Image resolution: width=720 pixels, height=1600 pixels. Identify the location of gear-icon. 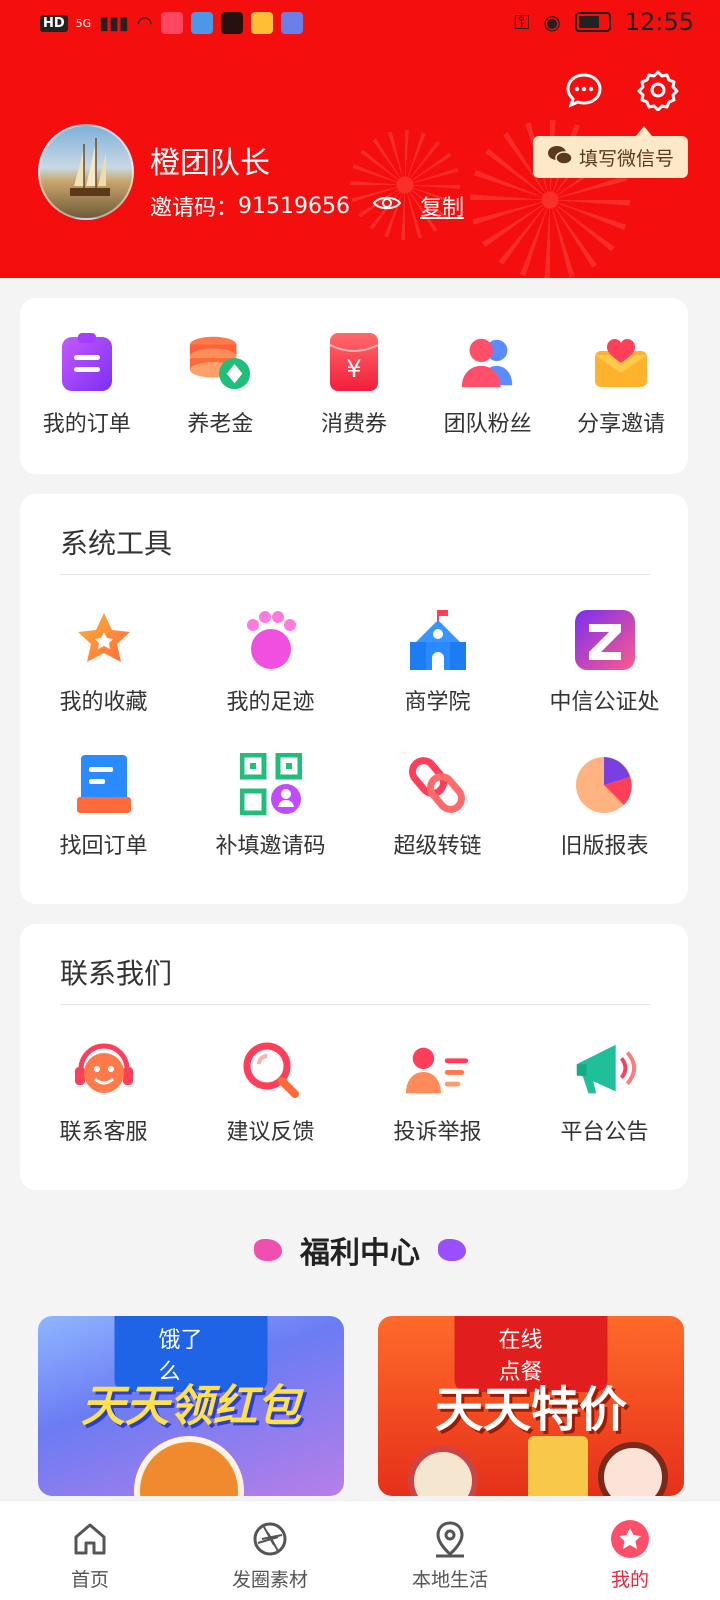
(658, 90).